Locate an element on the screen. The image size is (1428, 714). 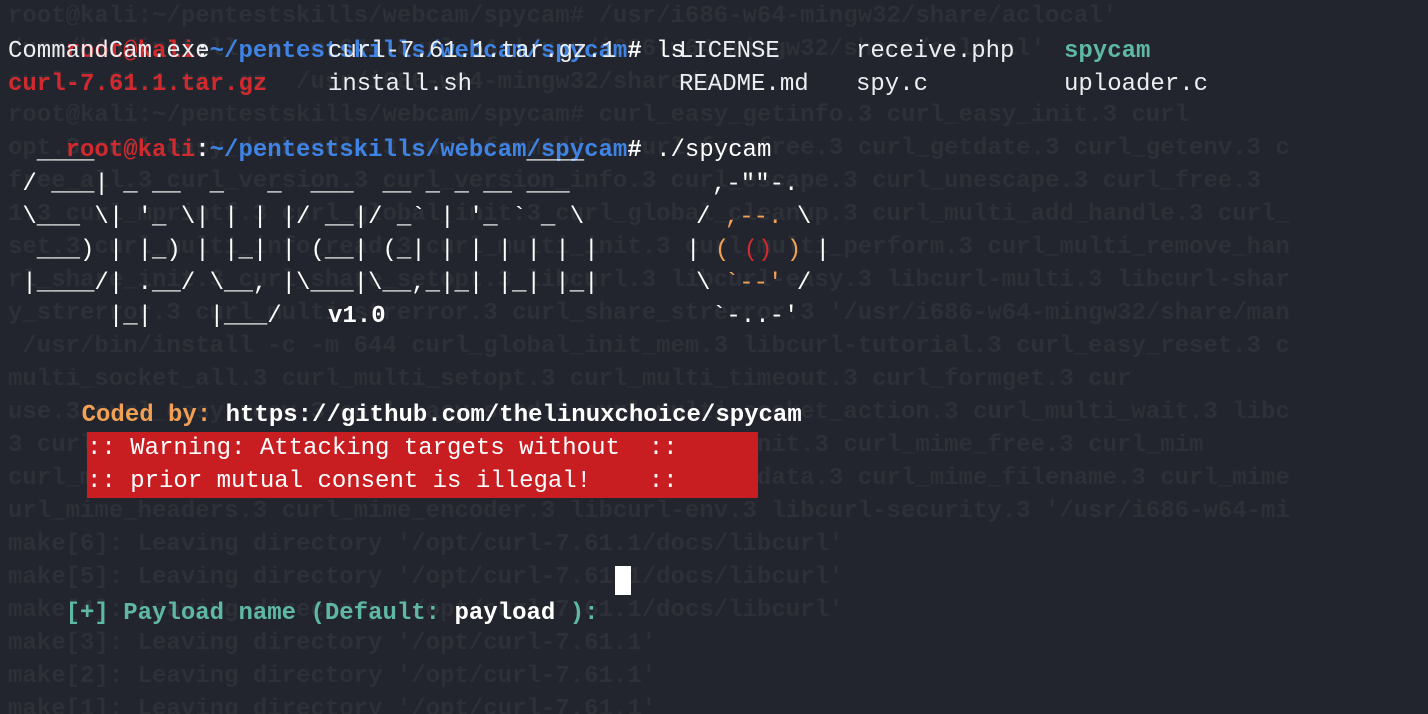
warning-line-2: :: prior mutual consent is illegal! :: is located at coordinates (382, 481).